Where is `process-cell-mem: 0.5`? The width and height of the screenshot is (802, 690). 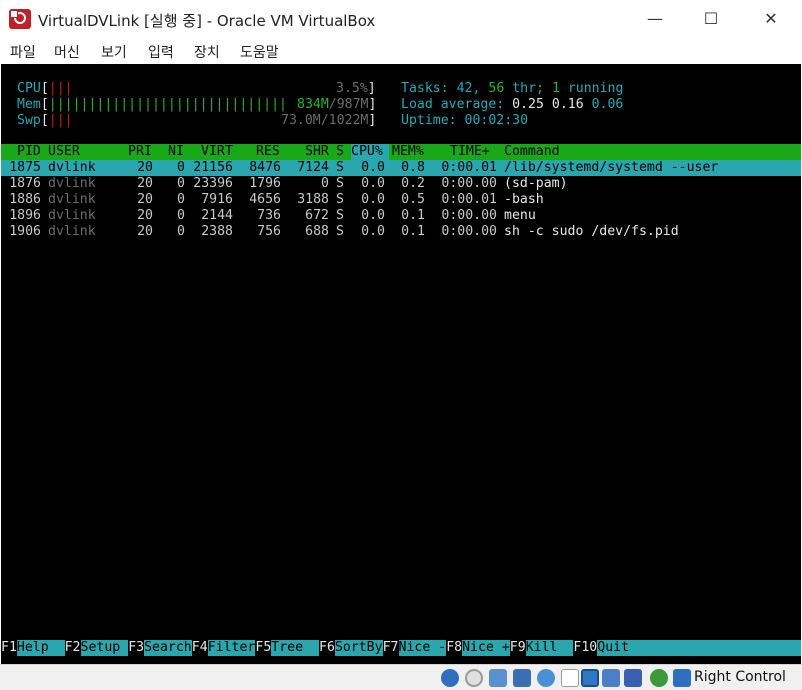
process-cell-mem: 0.5 is located at coordinates (408, 200).